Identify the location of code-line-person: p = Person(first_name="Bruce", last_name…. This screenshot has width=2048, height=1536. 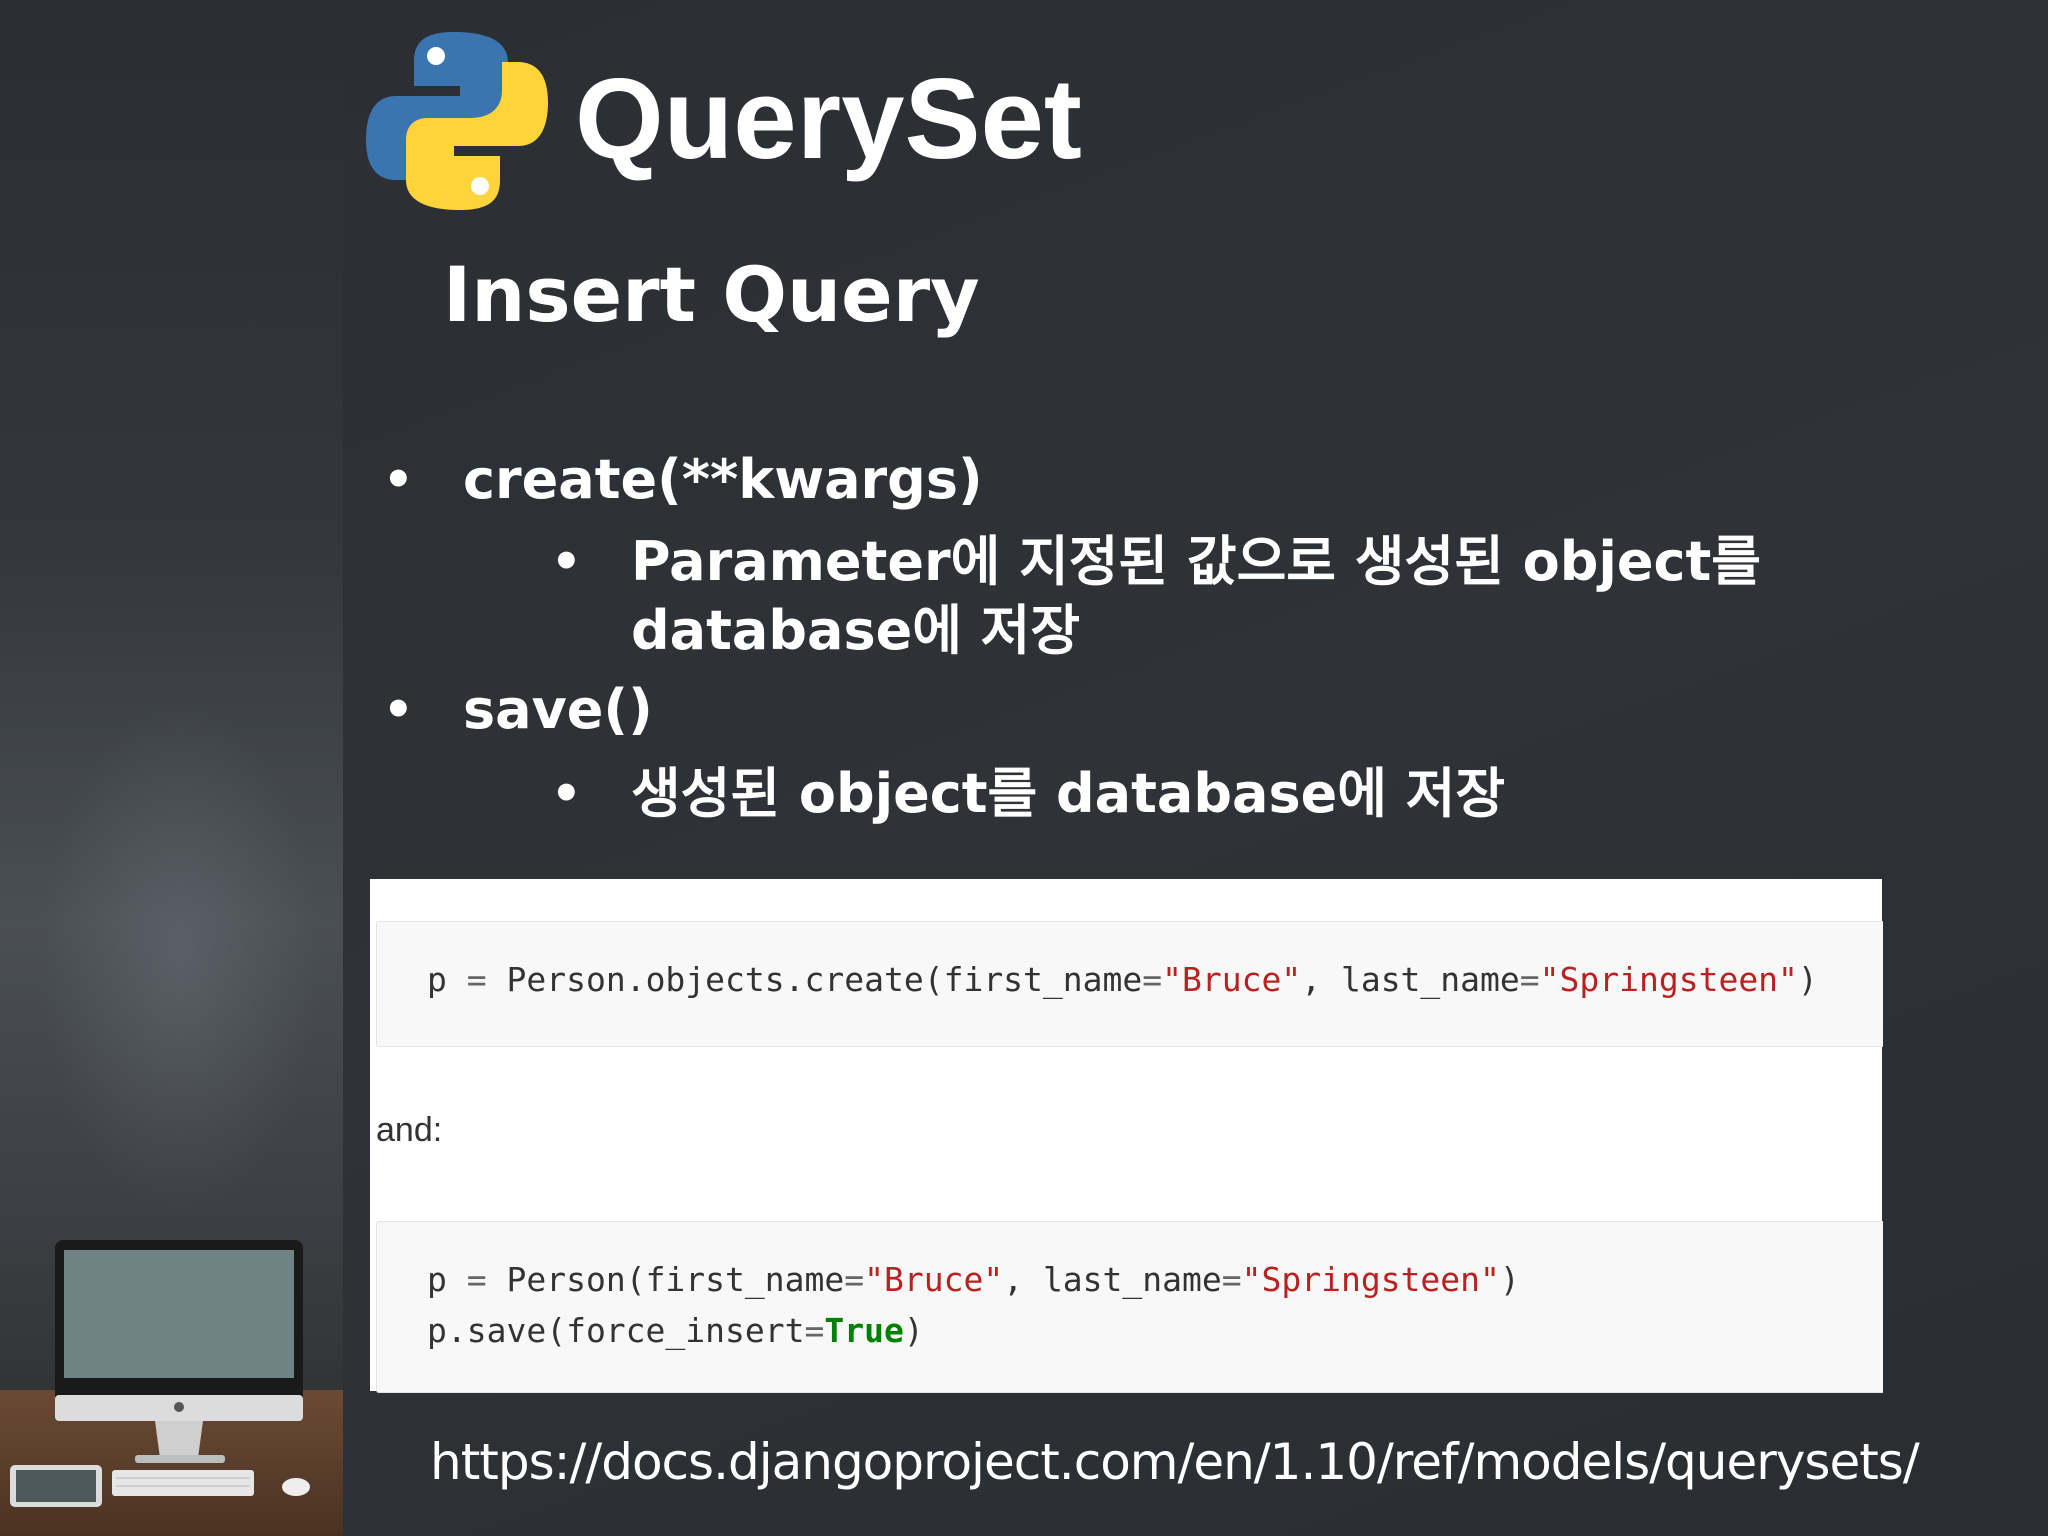
(973, 1279).